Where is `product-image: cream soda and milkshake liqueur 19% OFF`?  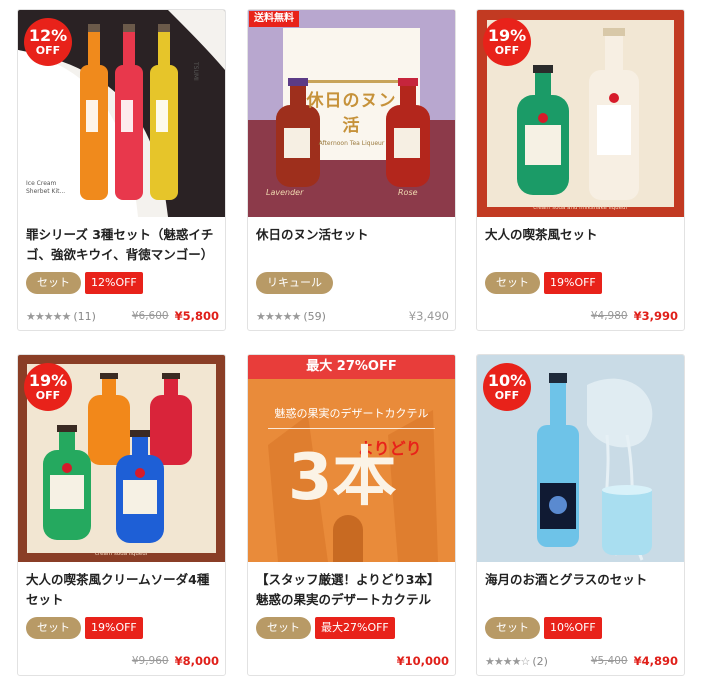 product-image: cream soda and milkshake liqueur 19% OFF is located at coordinates (580, 113).